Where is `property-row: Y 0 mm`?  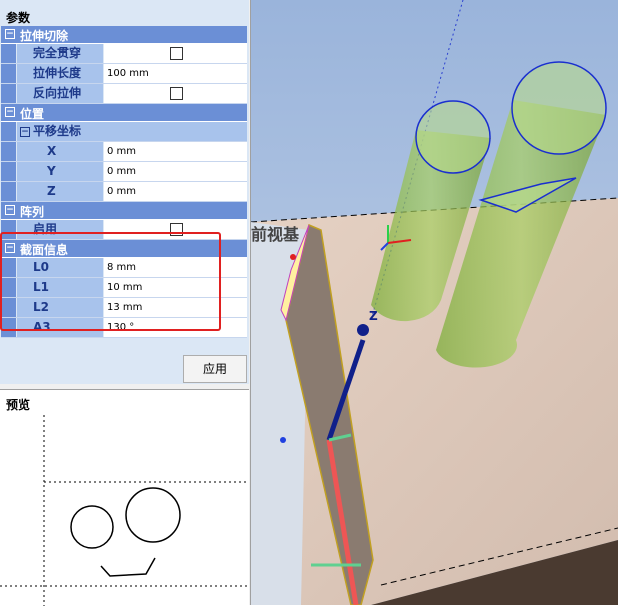 property-row: Y 0 mm is located at coordinates (124, 172).